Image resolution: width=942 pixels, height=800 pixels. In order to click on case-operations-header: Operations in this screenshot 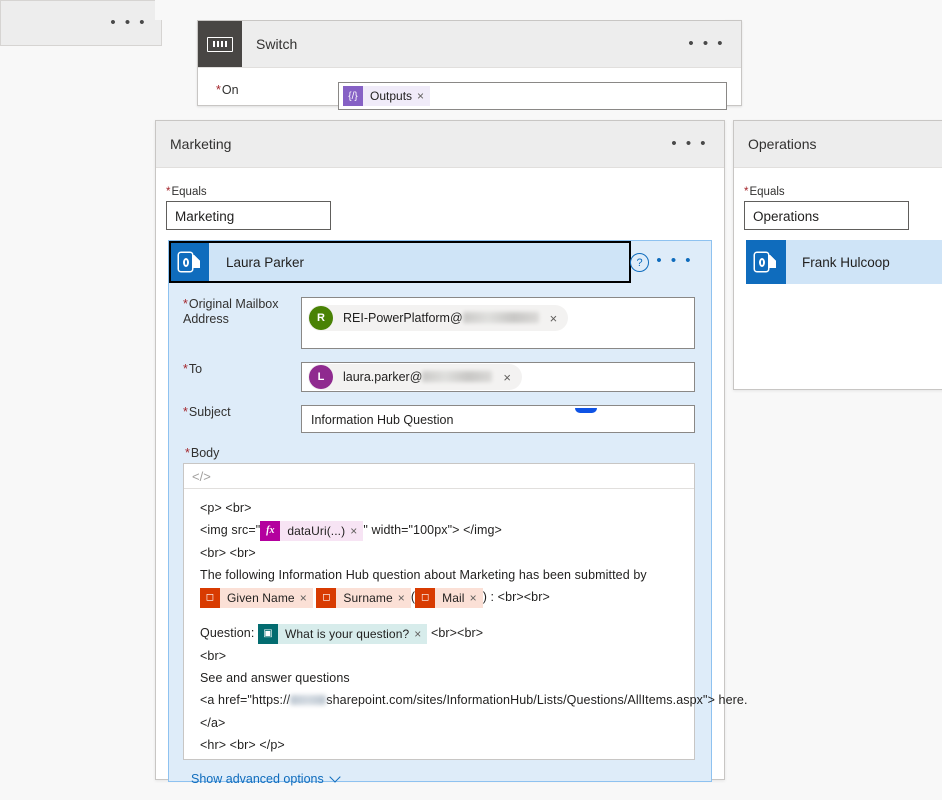, I will do `click(838, 144)`.